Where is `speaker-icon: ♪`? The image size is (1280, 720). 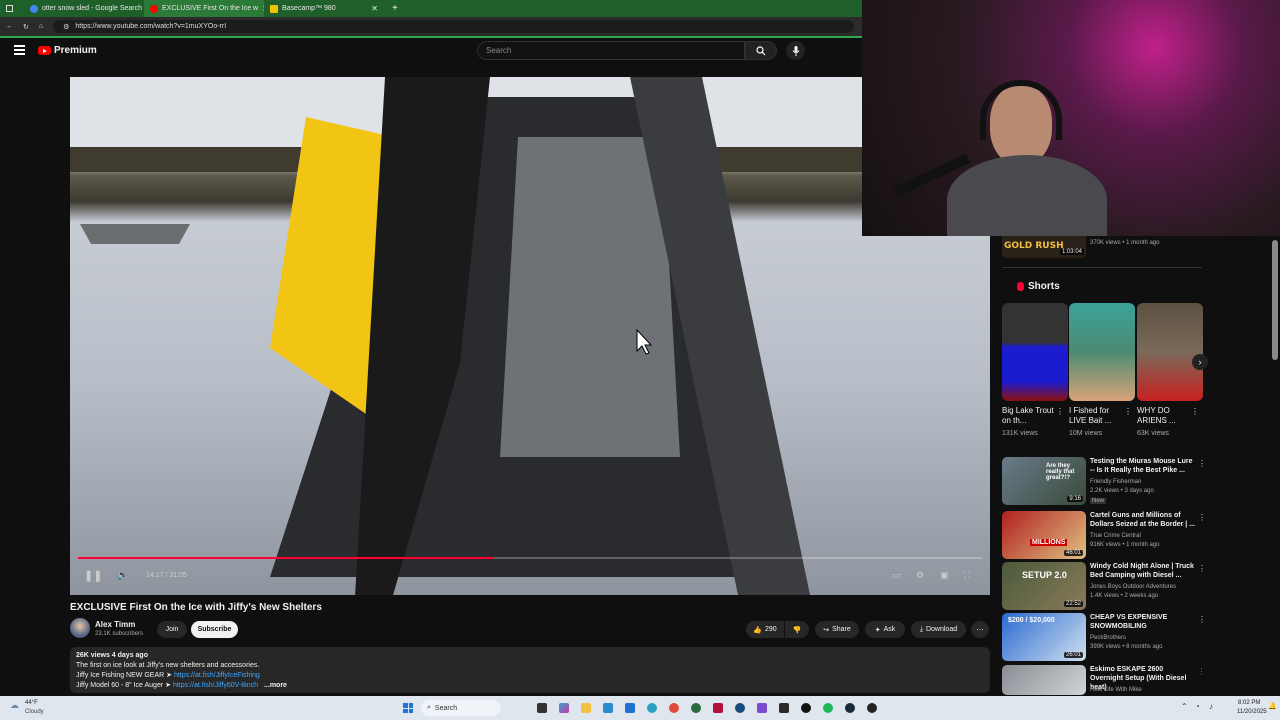 speaker-icon: ♪ is located at coordinates (1211, 706).